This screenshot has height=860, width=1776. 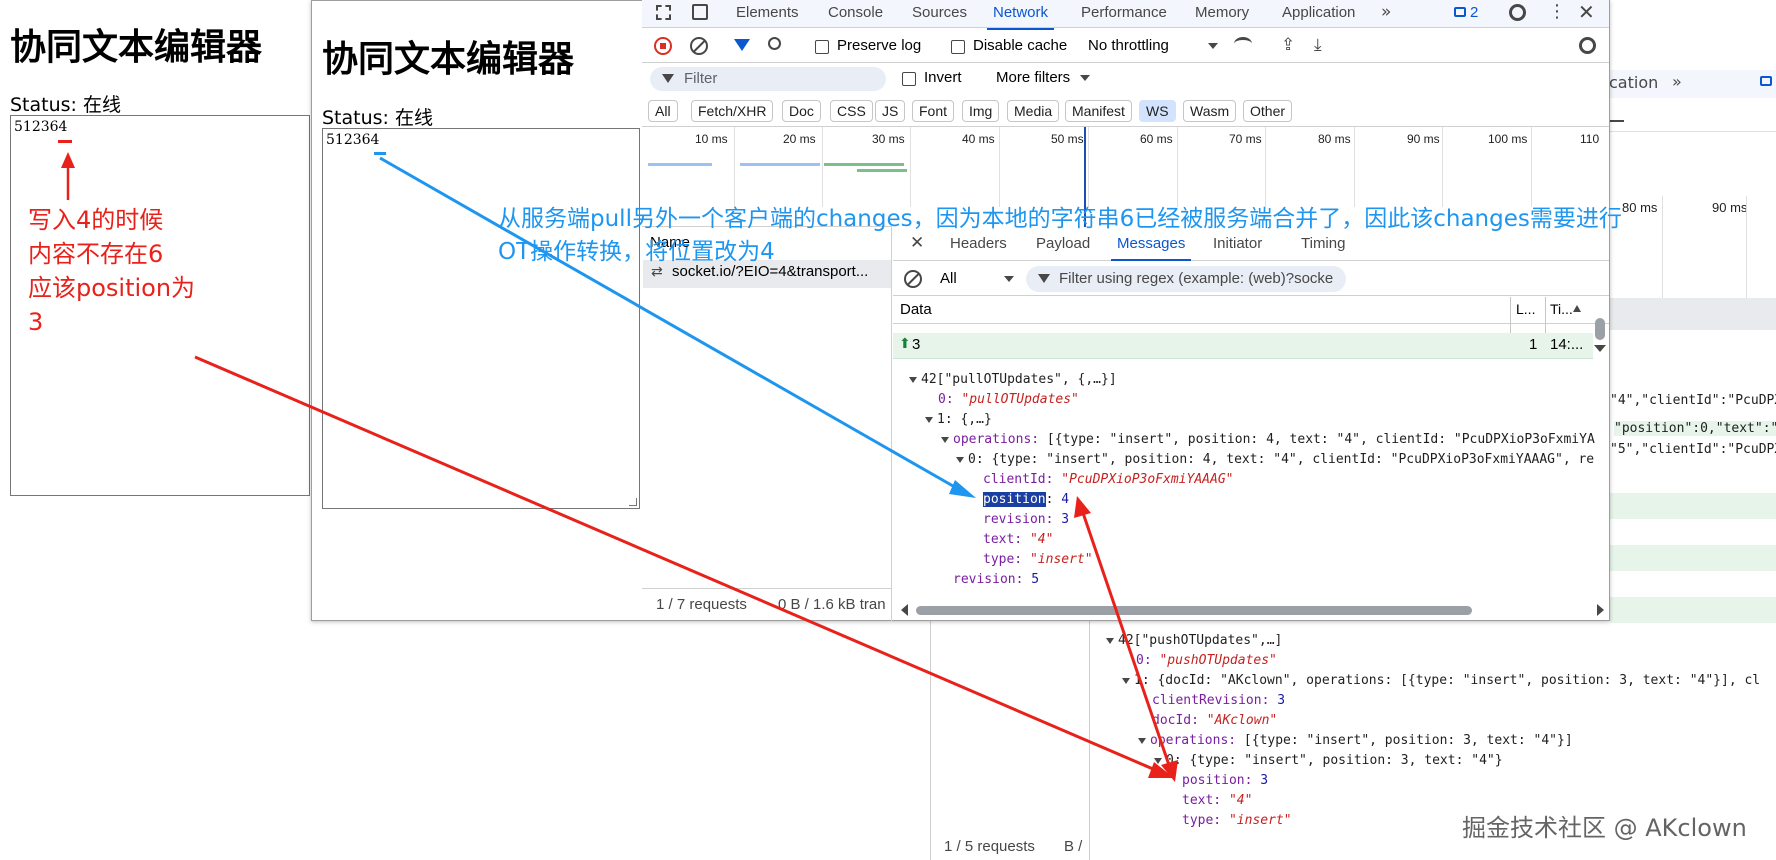 I want to click on ms-110: 110, so click(x=1590, y=139).